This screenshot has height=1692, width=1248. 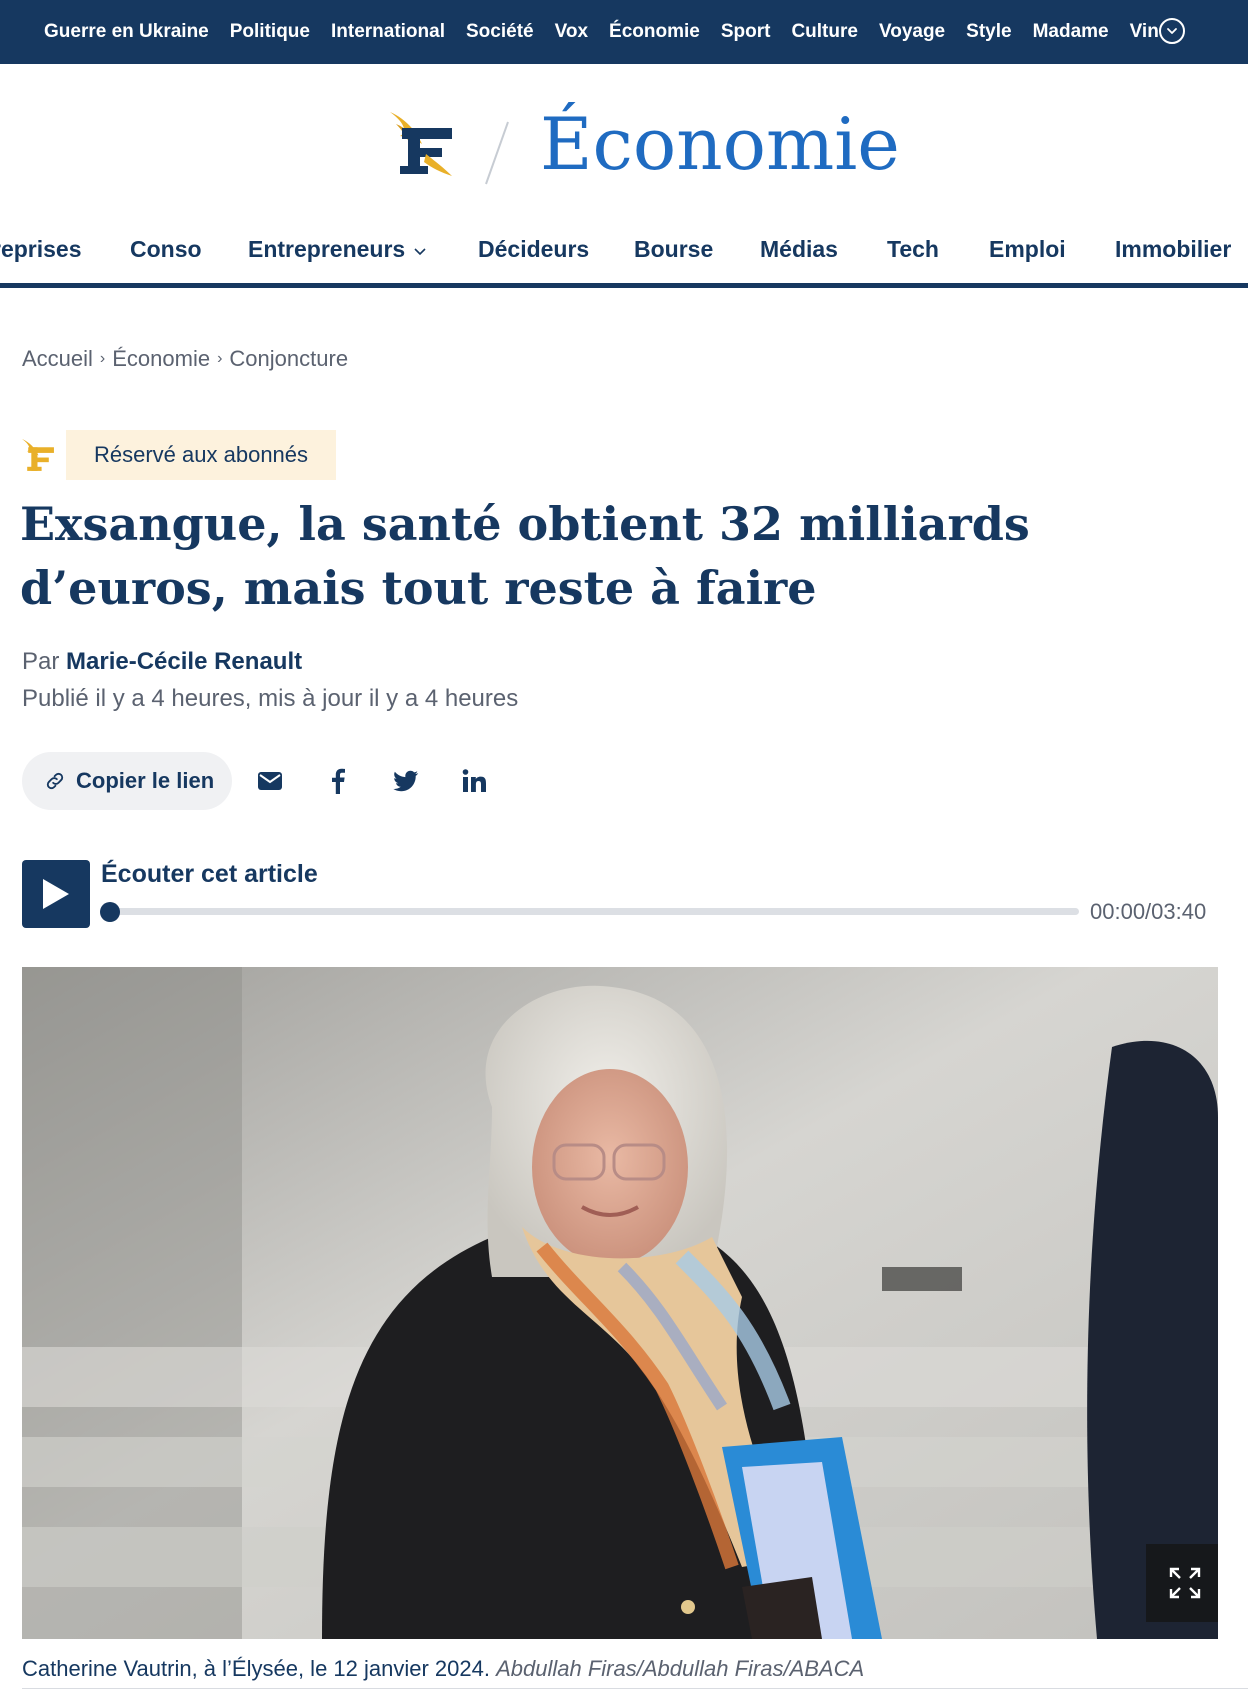 I want to click on subnav-item-entrepreneurs: Entrepreneurs, so click(x=337, y=249).